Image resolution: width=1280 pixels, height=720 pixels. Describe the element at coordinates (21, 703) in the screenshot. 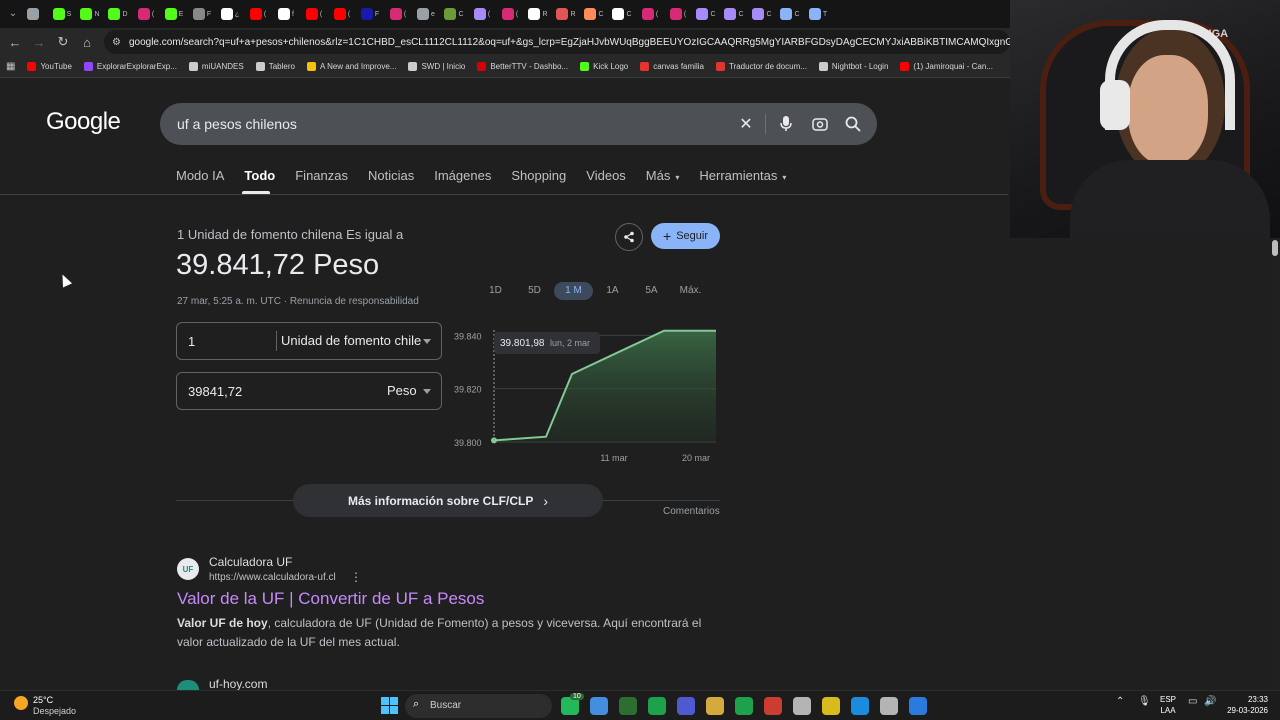

I see `weather-sun-icon` at that location.